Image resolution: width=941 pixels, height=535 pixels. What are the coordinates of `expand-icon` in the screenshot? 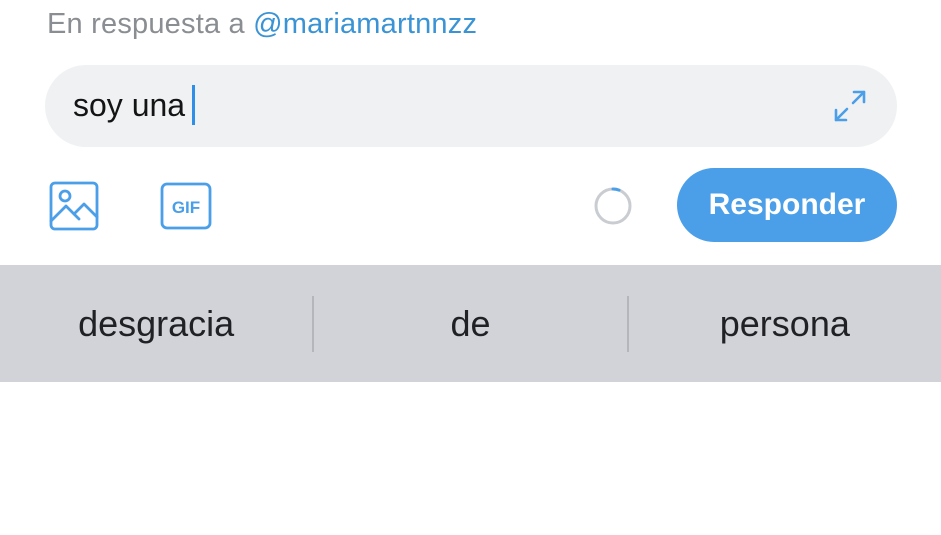 It's located at (850, 106).